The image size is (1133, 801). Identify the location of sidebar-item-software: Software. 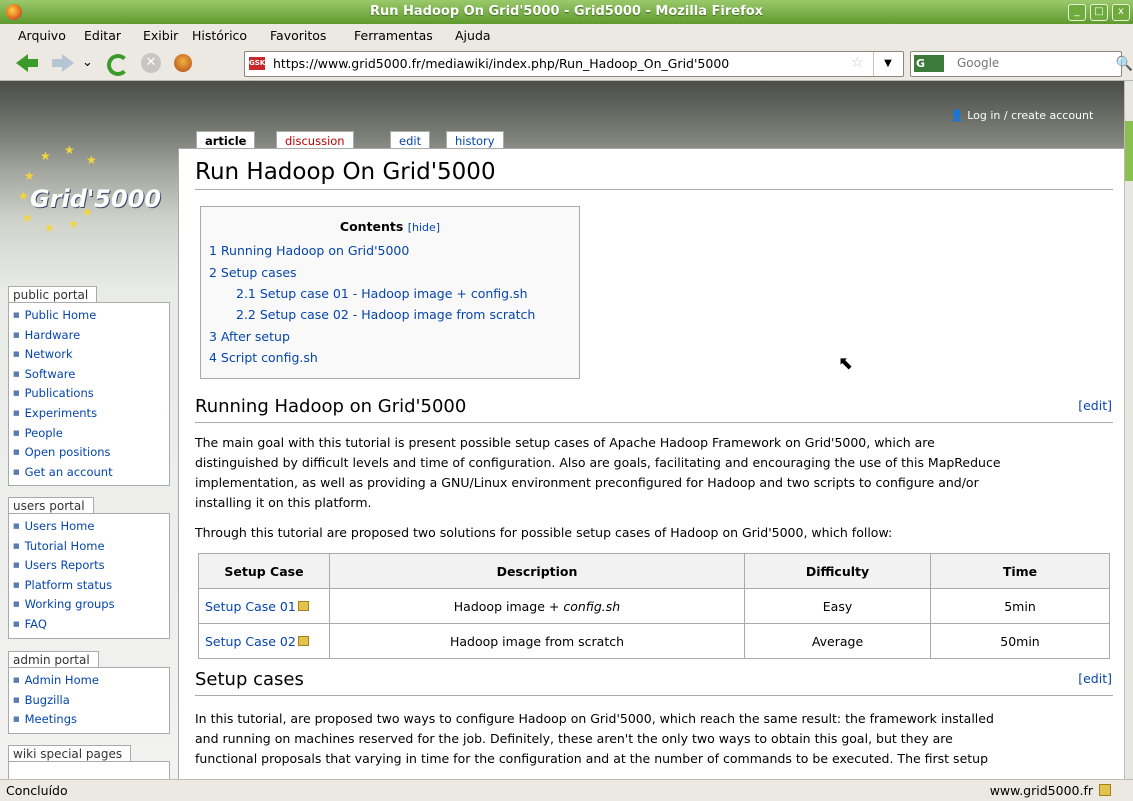
(89, 375).